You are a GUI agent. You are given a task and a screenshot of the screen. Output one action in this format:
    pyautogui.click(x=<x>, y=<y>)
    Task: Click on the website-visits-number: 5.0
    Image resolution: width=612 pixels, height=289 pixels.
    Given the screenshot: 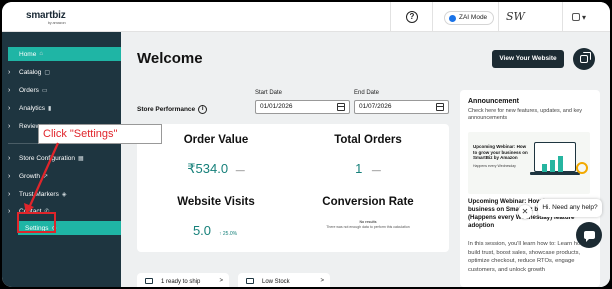 What is the action you would take?
    pyautogui.click(x=202, y=230)
    